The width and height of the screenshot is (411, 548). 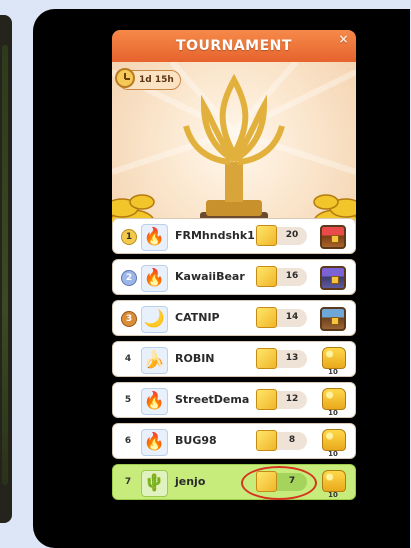 What do you see at coordinates (292, 358) in the screenshot?
I see `score-value: 13` at bounding box center [292, 358].